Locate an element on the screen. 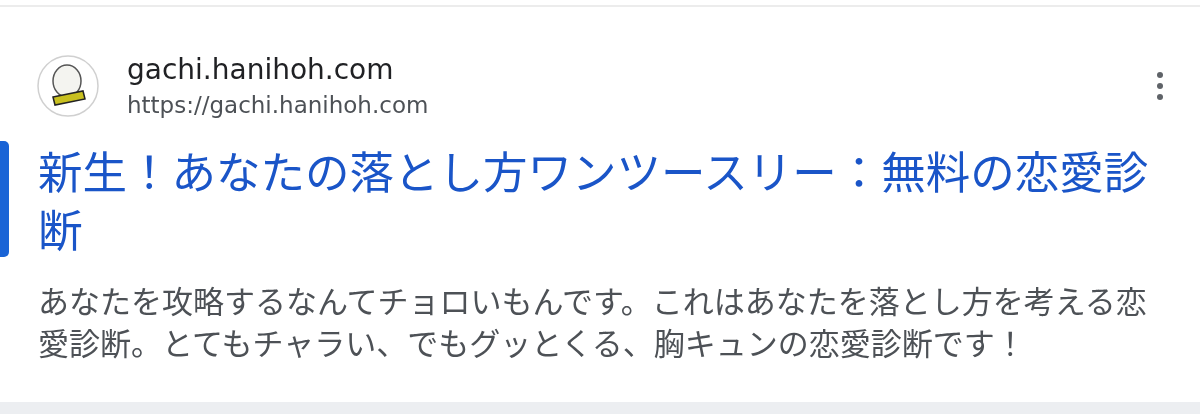 The width and height of the screenshot is (1200, 414). more-options-icon is located at coordinates (1160, 86).